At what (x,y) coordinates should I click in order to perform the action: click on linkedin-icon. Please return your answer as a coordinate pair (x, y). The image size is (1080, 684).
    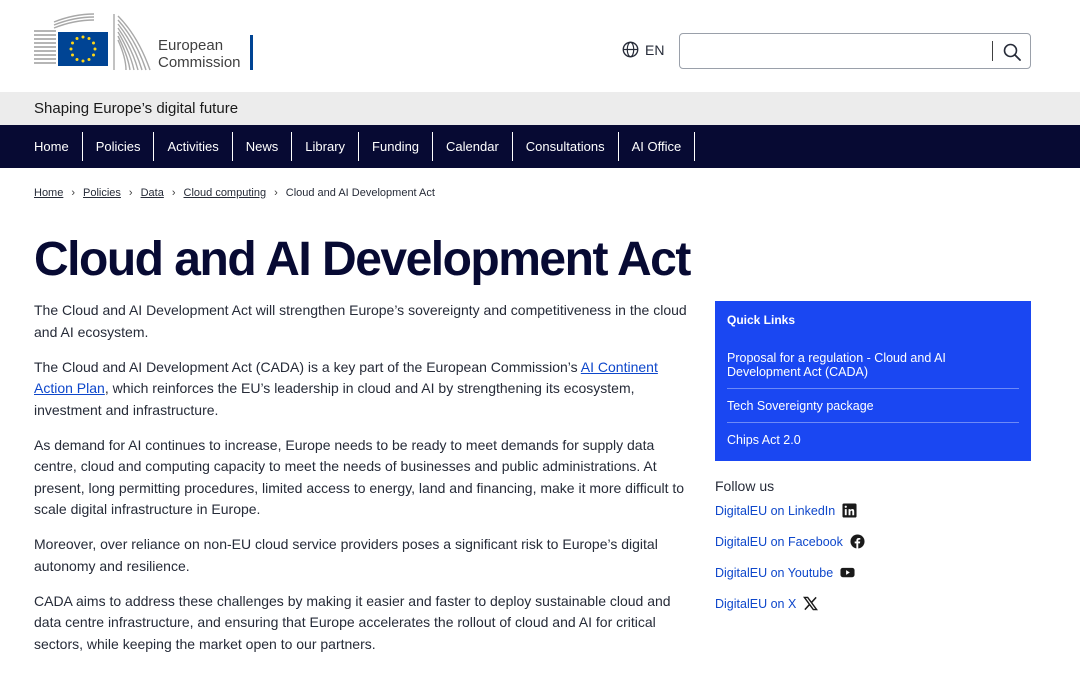
    Looking at the image, I should click on (849, 510).